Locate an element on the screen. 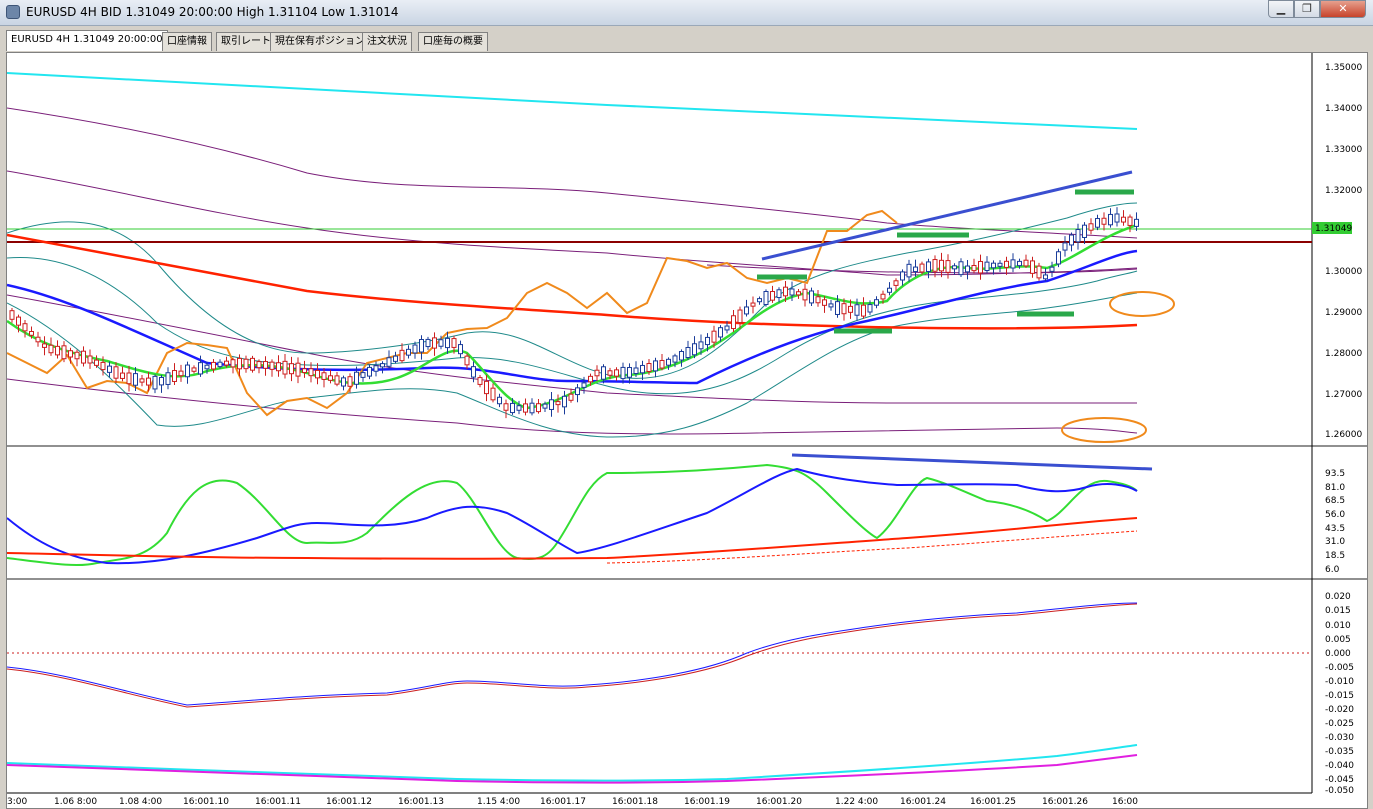  tab-chart: EURUSD 4H 1.31049 20:00:00 is located at coordinates (87, 40).